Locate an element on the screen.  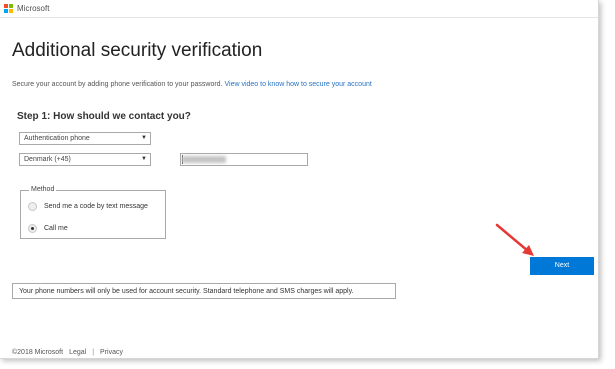
redacted-phone-number is located at coordinates (204, 159).